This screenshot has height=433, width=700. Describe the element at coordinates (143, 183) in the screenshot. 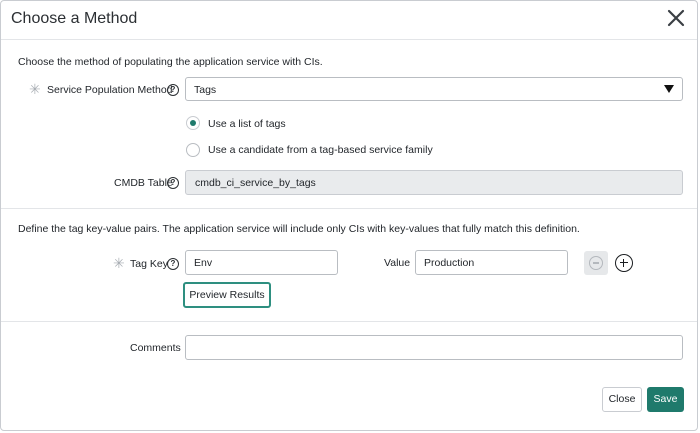

I see `cmdb-table-label: CMDB Table` at that location.